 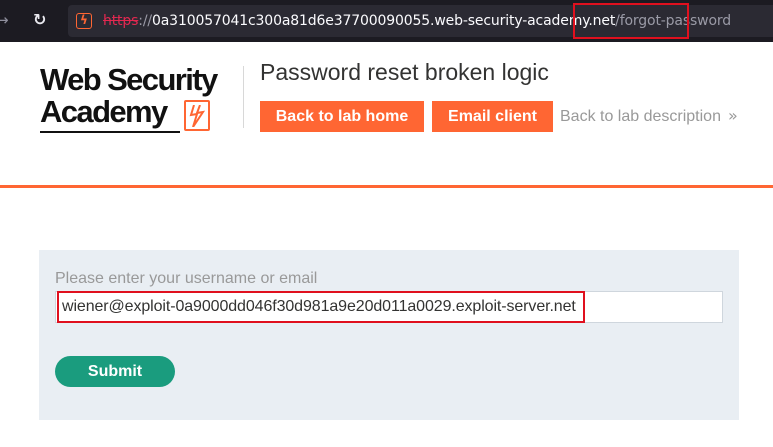 I want to click on lab-title: Password reset broken logic, so click(x=404, y=72).